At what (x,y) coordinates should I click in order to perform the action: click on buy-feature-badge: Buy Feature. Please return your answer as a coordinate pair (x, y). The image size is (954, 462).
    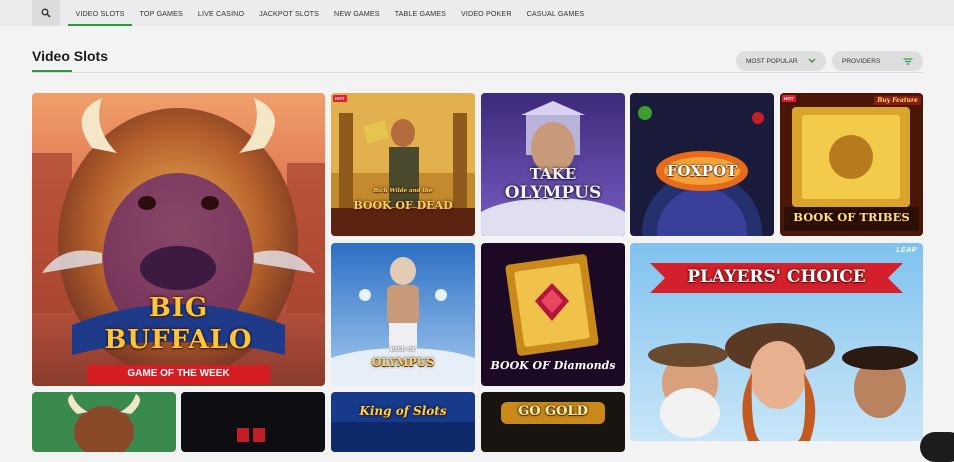
    Looking at the image, I should click on (897, 100).